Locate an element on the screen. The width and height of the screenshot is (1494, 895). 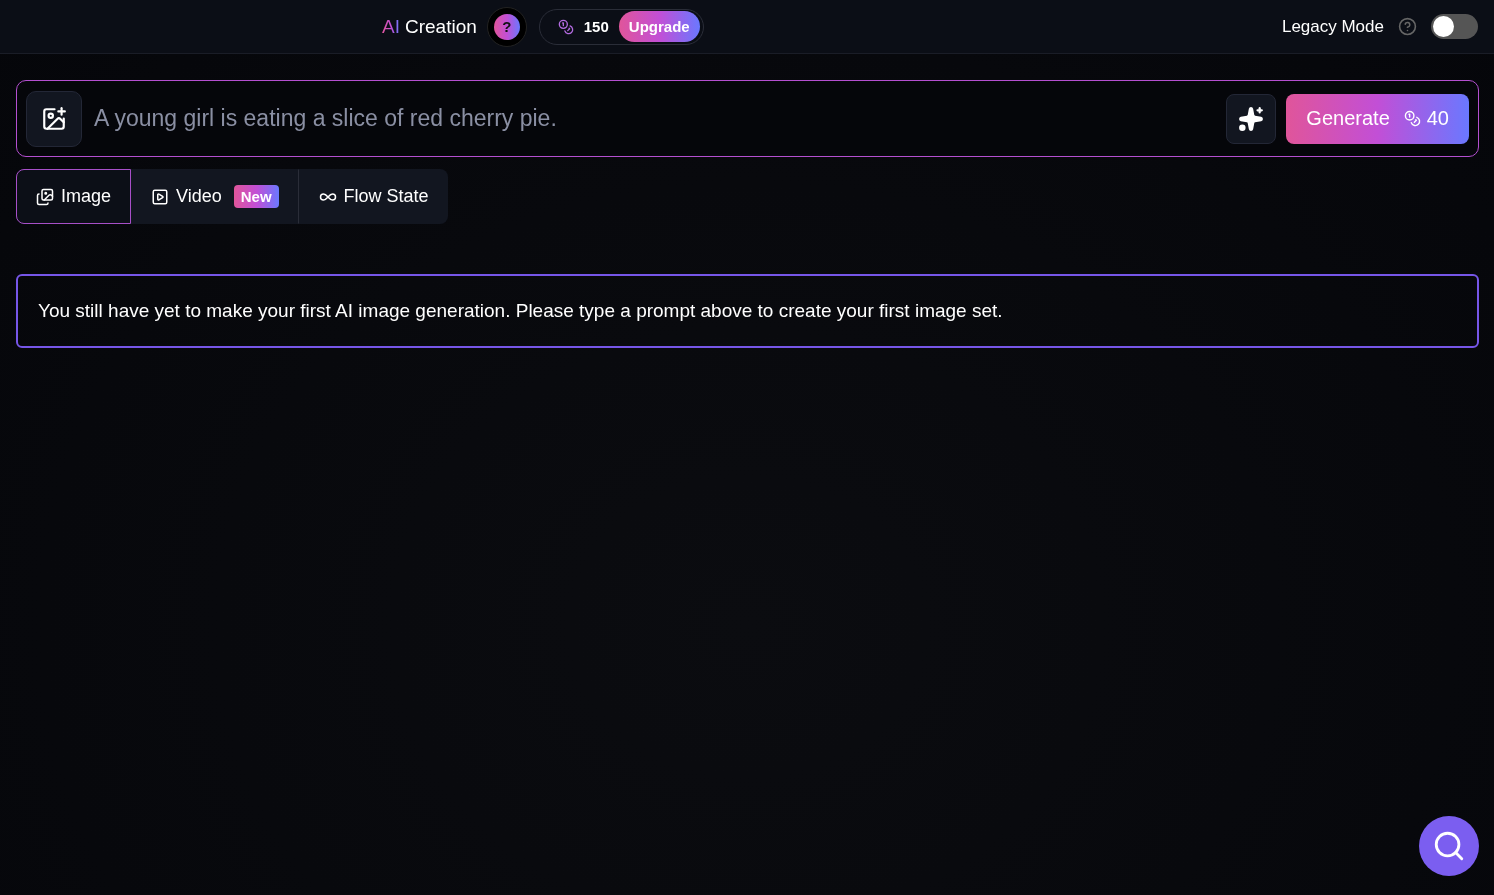
mode-tab: Video New is located at coordinates (215, 196).